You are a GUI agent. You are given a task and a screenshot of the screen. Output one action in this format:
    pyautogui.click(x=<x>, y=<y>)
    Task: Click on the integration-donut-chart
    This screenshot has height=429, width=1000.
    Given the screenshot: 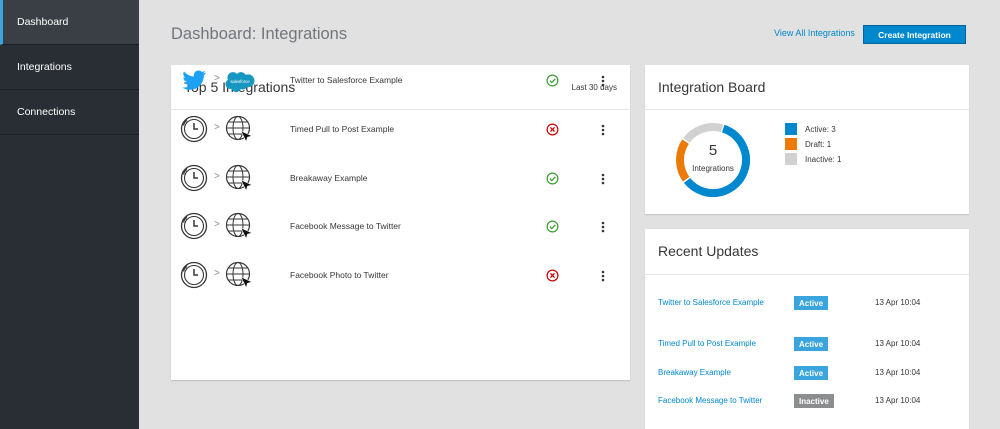 What is the action you would take?
    pyautogui.click(x=713, y=160)
    